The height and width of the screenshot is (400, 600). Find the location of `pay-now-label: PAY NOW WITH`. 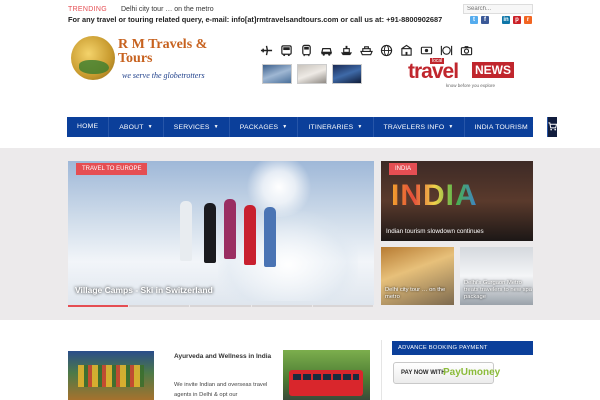

pay-now-label: PAY NOW WITH is located at coordinates (423, 373).